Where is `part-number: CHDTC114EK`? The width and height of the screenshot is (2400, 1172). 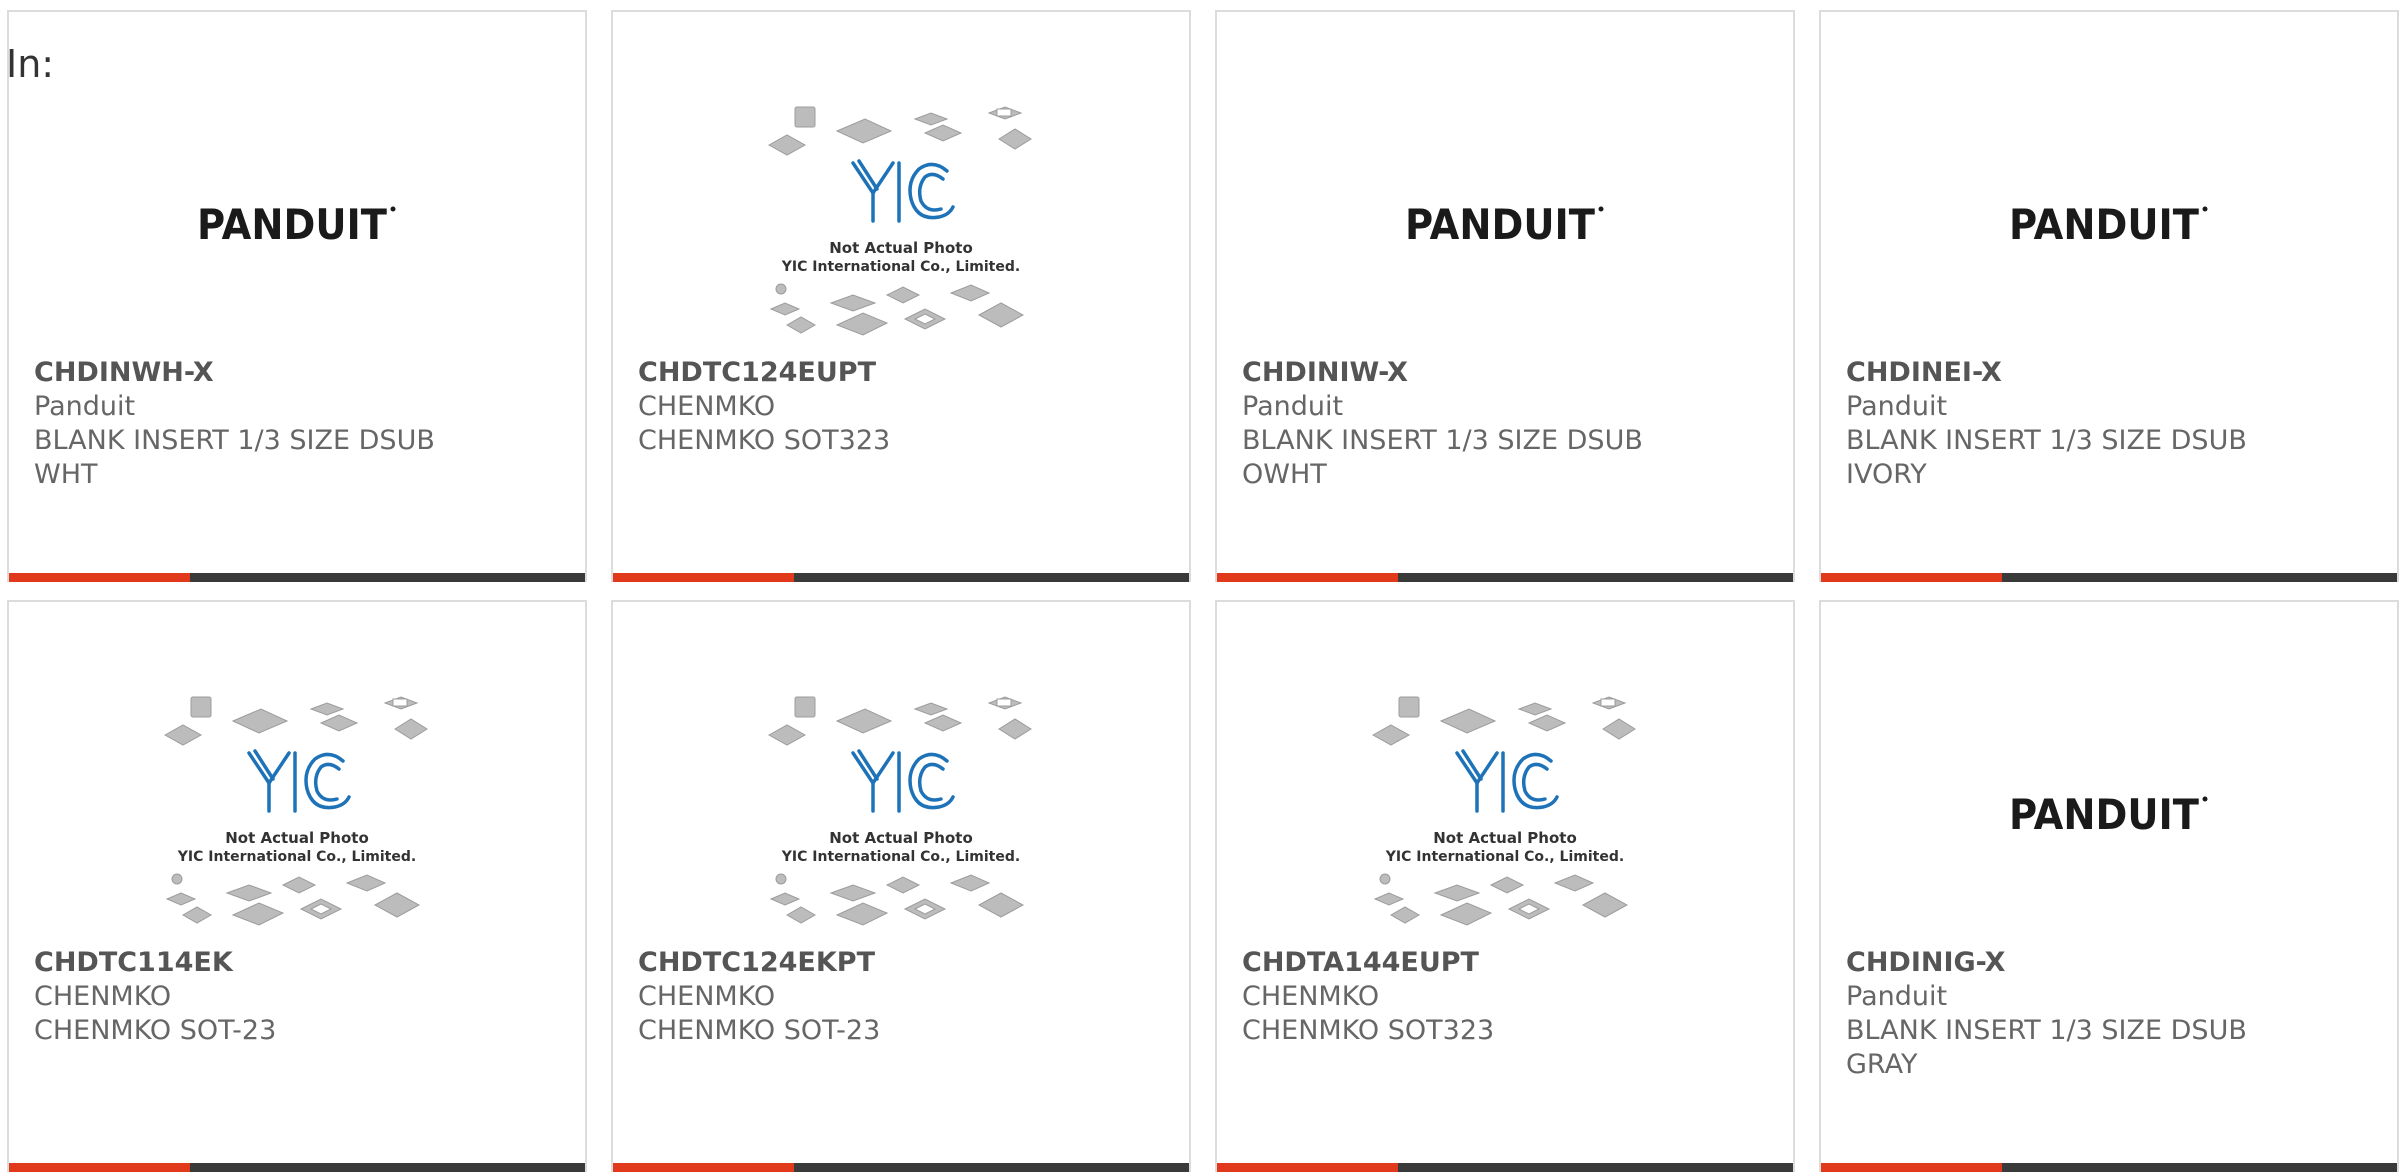 part-number: CHDTC114EK is located at coordinates (304, 963).